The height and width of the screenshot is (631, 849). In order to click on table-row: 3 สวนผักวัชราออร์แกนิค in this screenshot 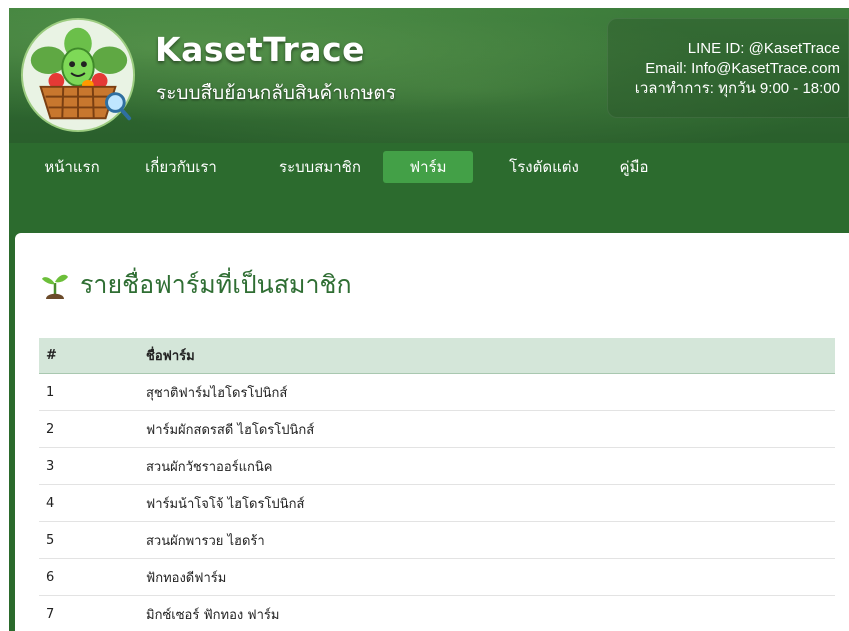, I will do `click(437, 466)`.